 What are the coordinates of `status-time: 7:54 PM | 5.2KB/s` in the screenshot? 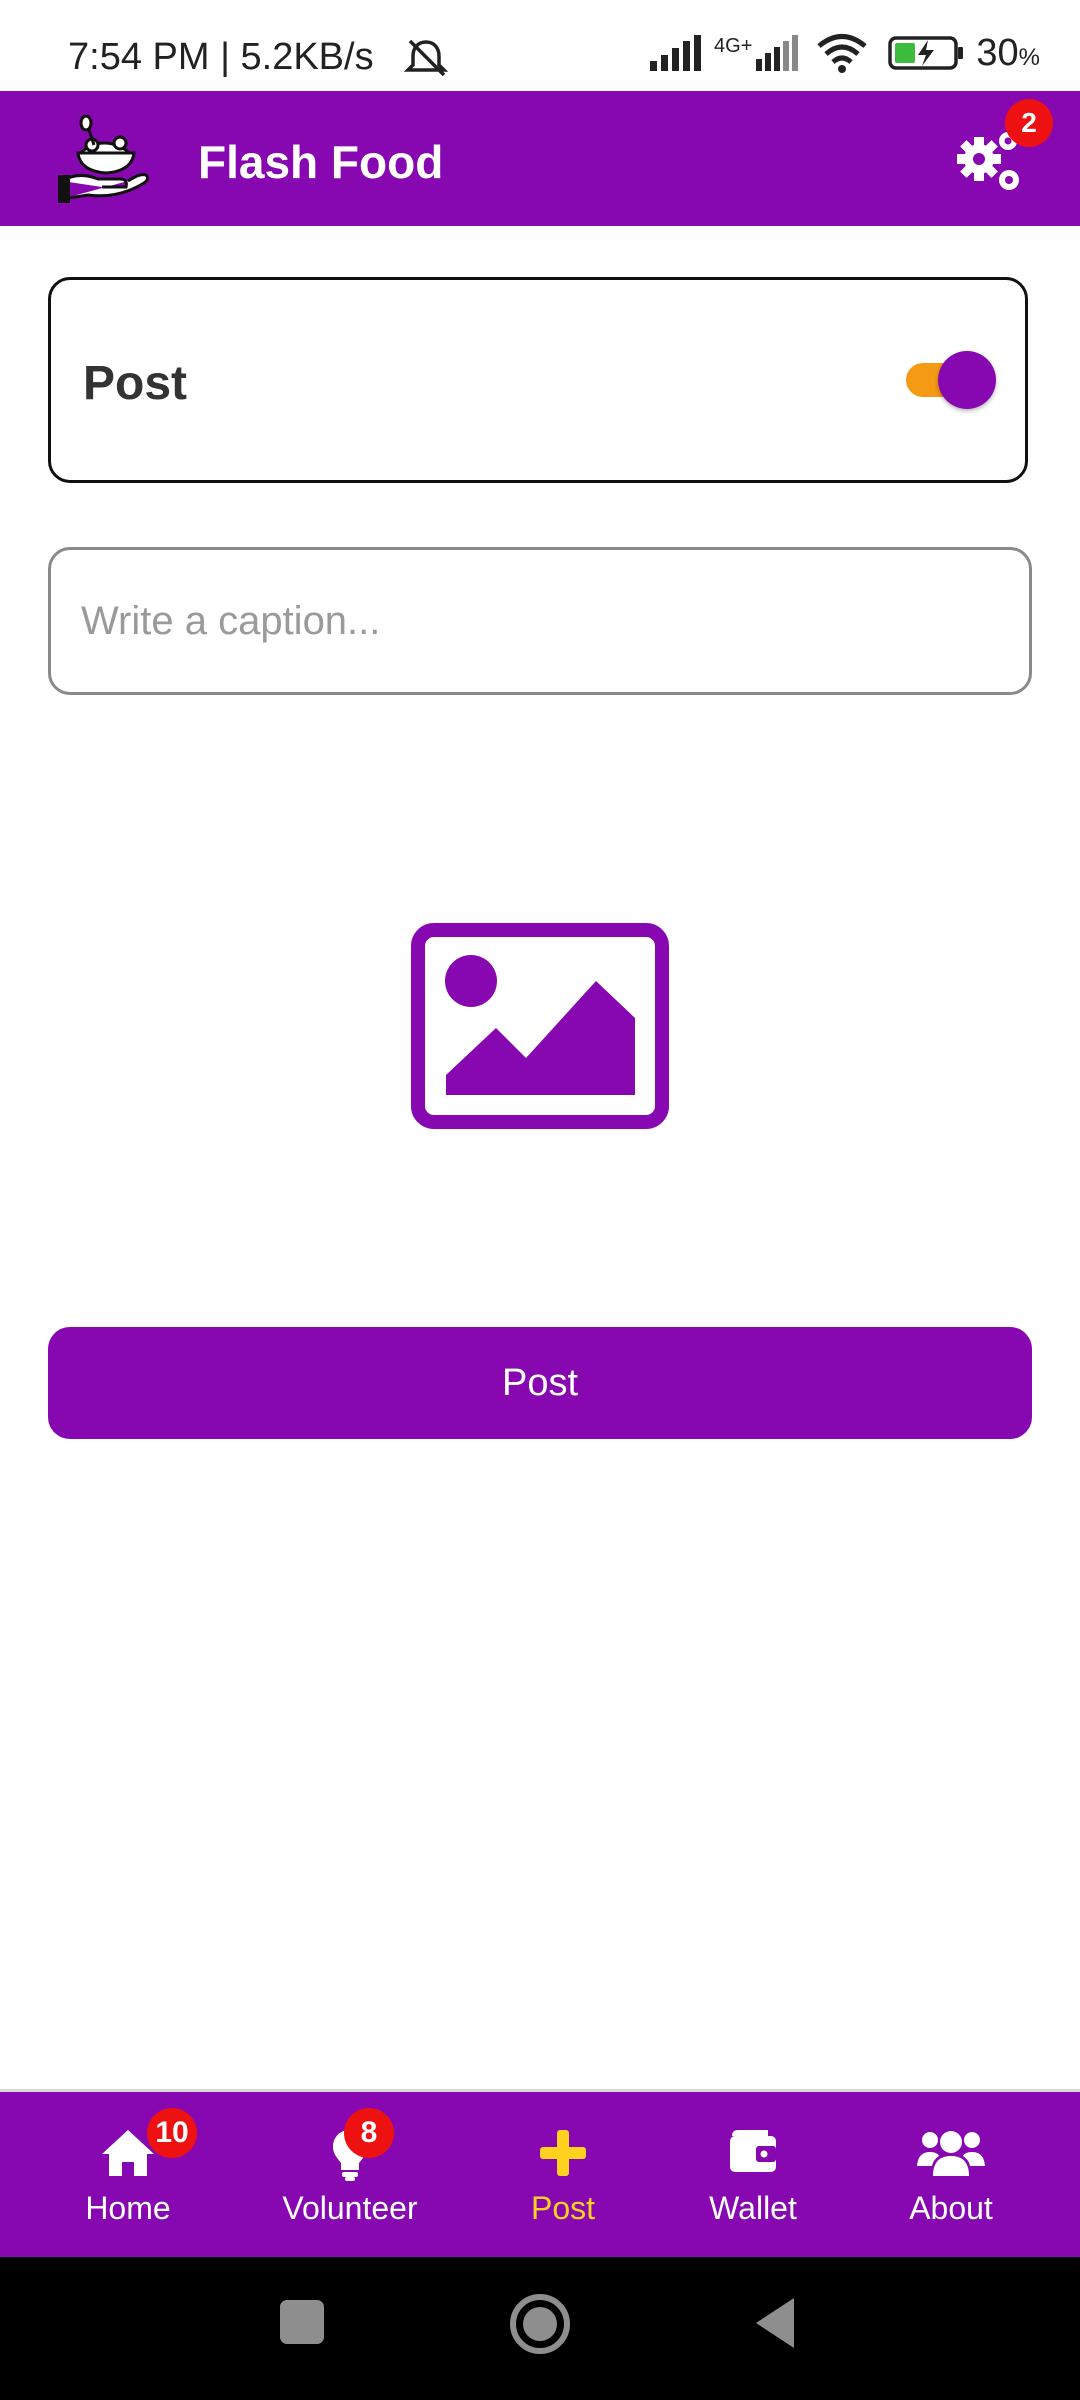 It's located at (221, 57).